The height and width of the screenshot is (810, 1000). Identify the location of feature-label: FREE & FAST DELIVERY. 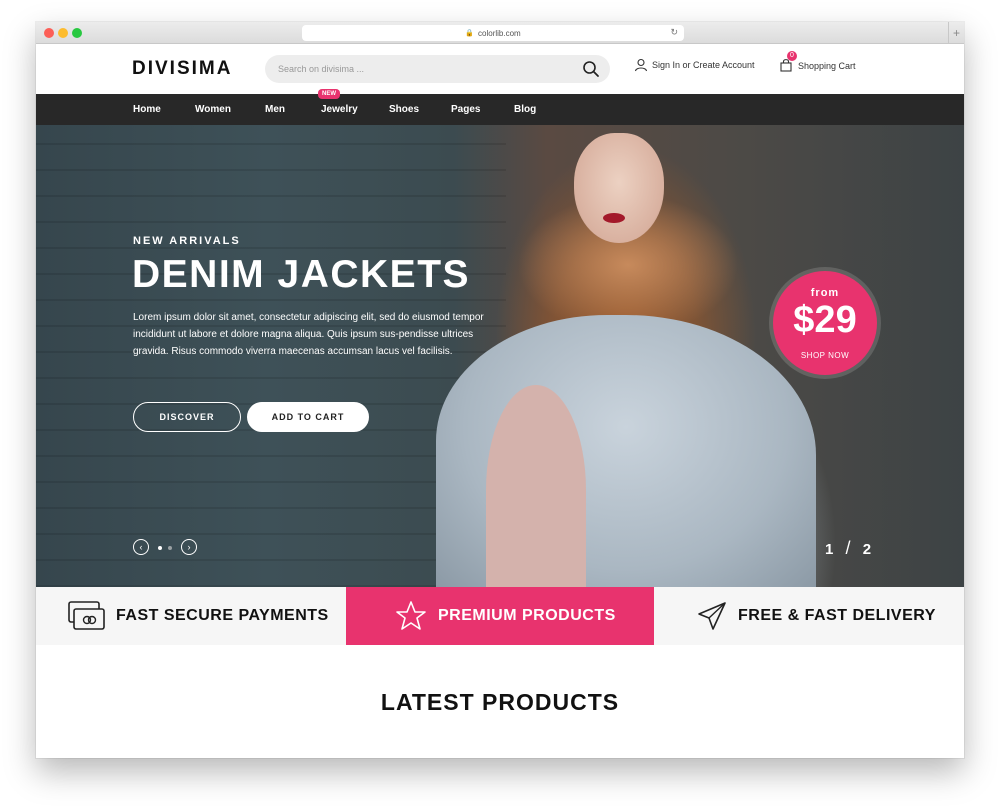
(837, 615).